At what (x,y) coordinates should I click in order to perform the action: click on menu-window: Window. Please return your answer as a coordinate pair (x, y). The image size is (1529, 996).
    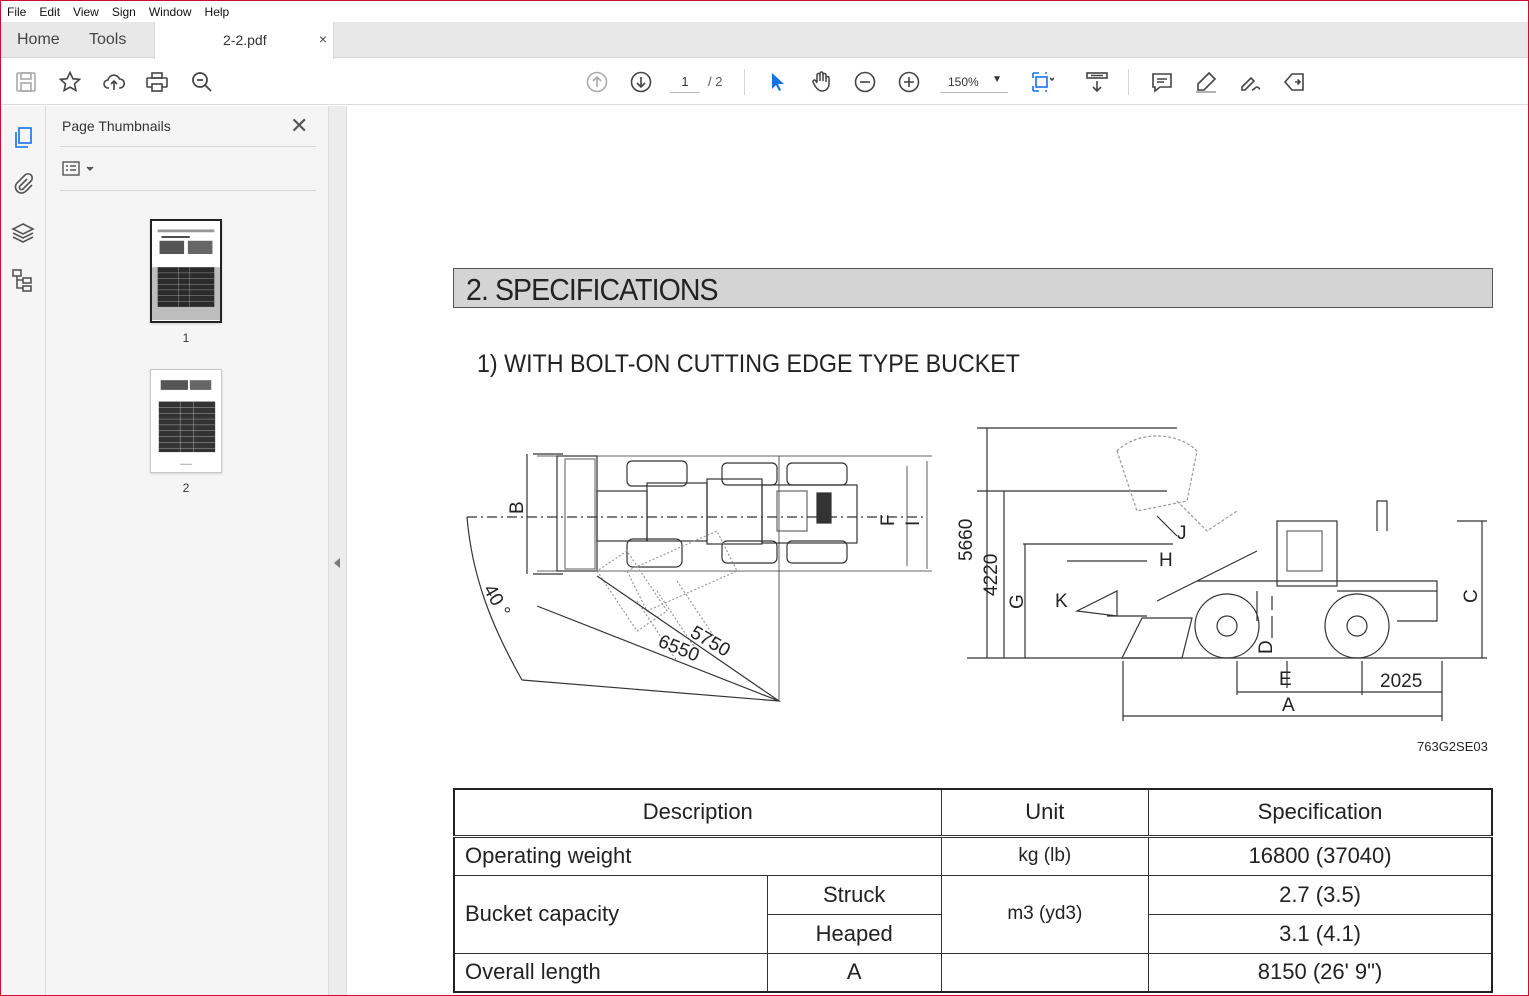
    Looking at the image, I should click on (170, 12).